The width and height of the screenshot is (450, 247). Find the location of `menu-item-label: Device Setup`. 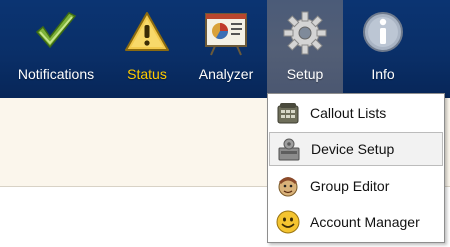

menu-item-label: Device Setup is located at coordinates (353, 149).